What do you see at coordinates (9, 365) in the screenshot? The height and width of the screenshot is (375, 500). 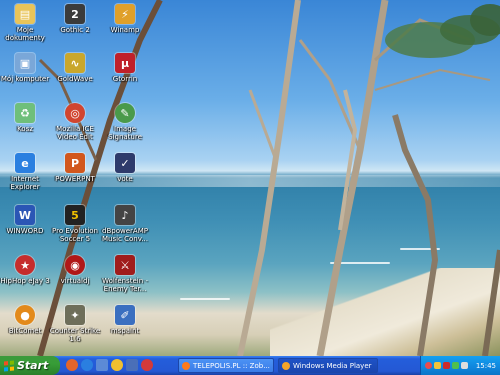 I see `windows-flag-icon` at bounding box center [9, 365].